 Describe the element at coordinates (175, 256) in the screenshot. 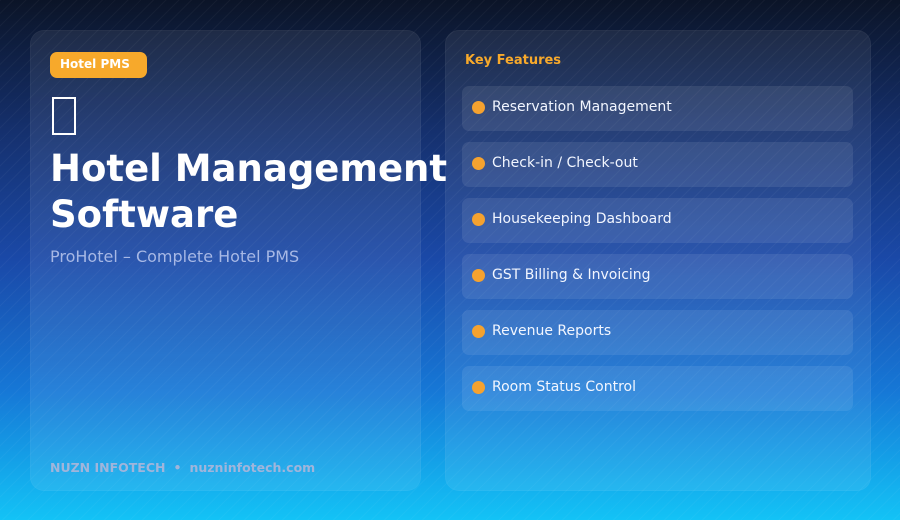

I see `product-subtitle: ProHotel – Complete Hotel PMS` at that location.